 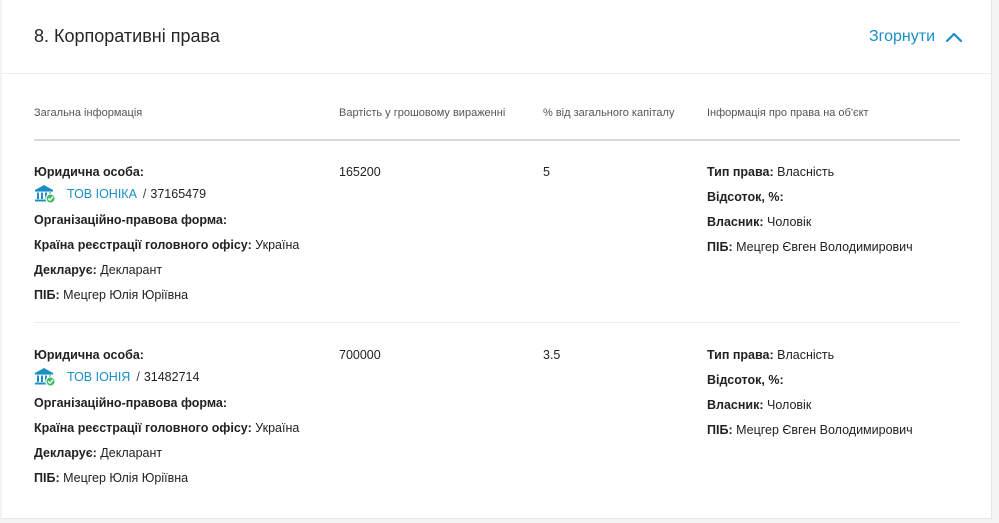 I want to click on legal-entity-link: ТОВ ІОНІЯ, so click(x=98, y=377).